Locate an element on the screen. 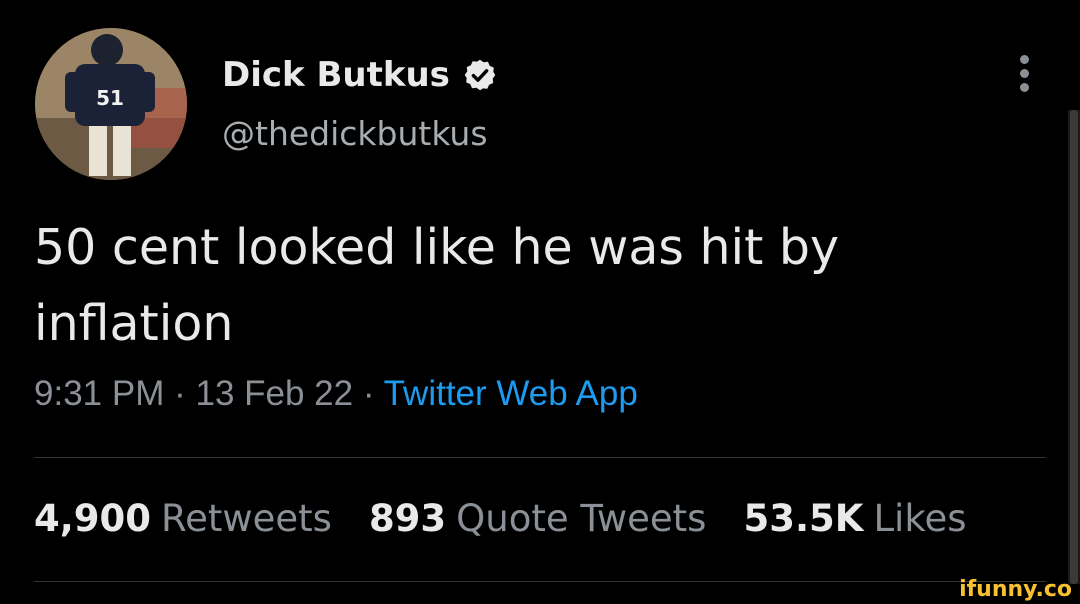 This screenshot has height=604, width=1080. more-vertical-icon is located at coordinates (1024, 75).